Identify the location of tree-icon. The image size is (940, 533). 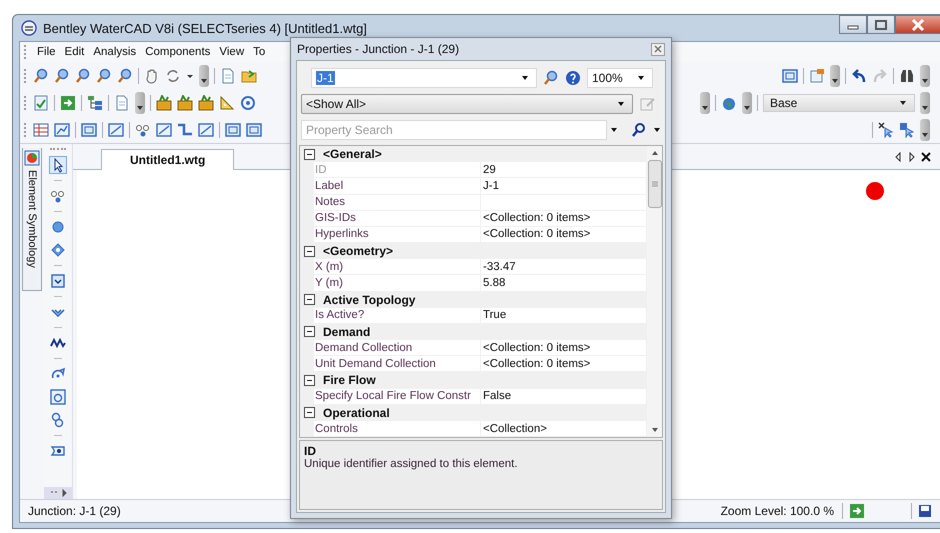
(95, 102).